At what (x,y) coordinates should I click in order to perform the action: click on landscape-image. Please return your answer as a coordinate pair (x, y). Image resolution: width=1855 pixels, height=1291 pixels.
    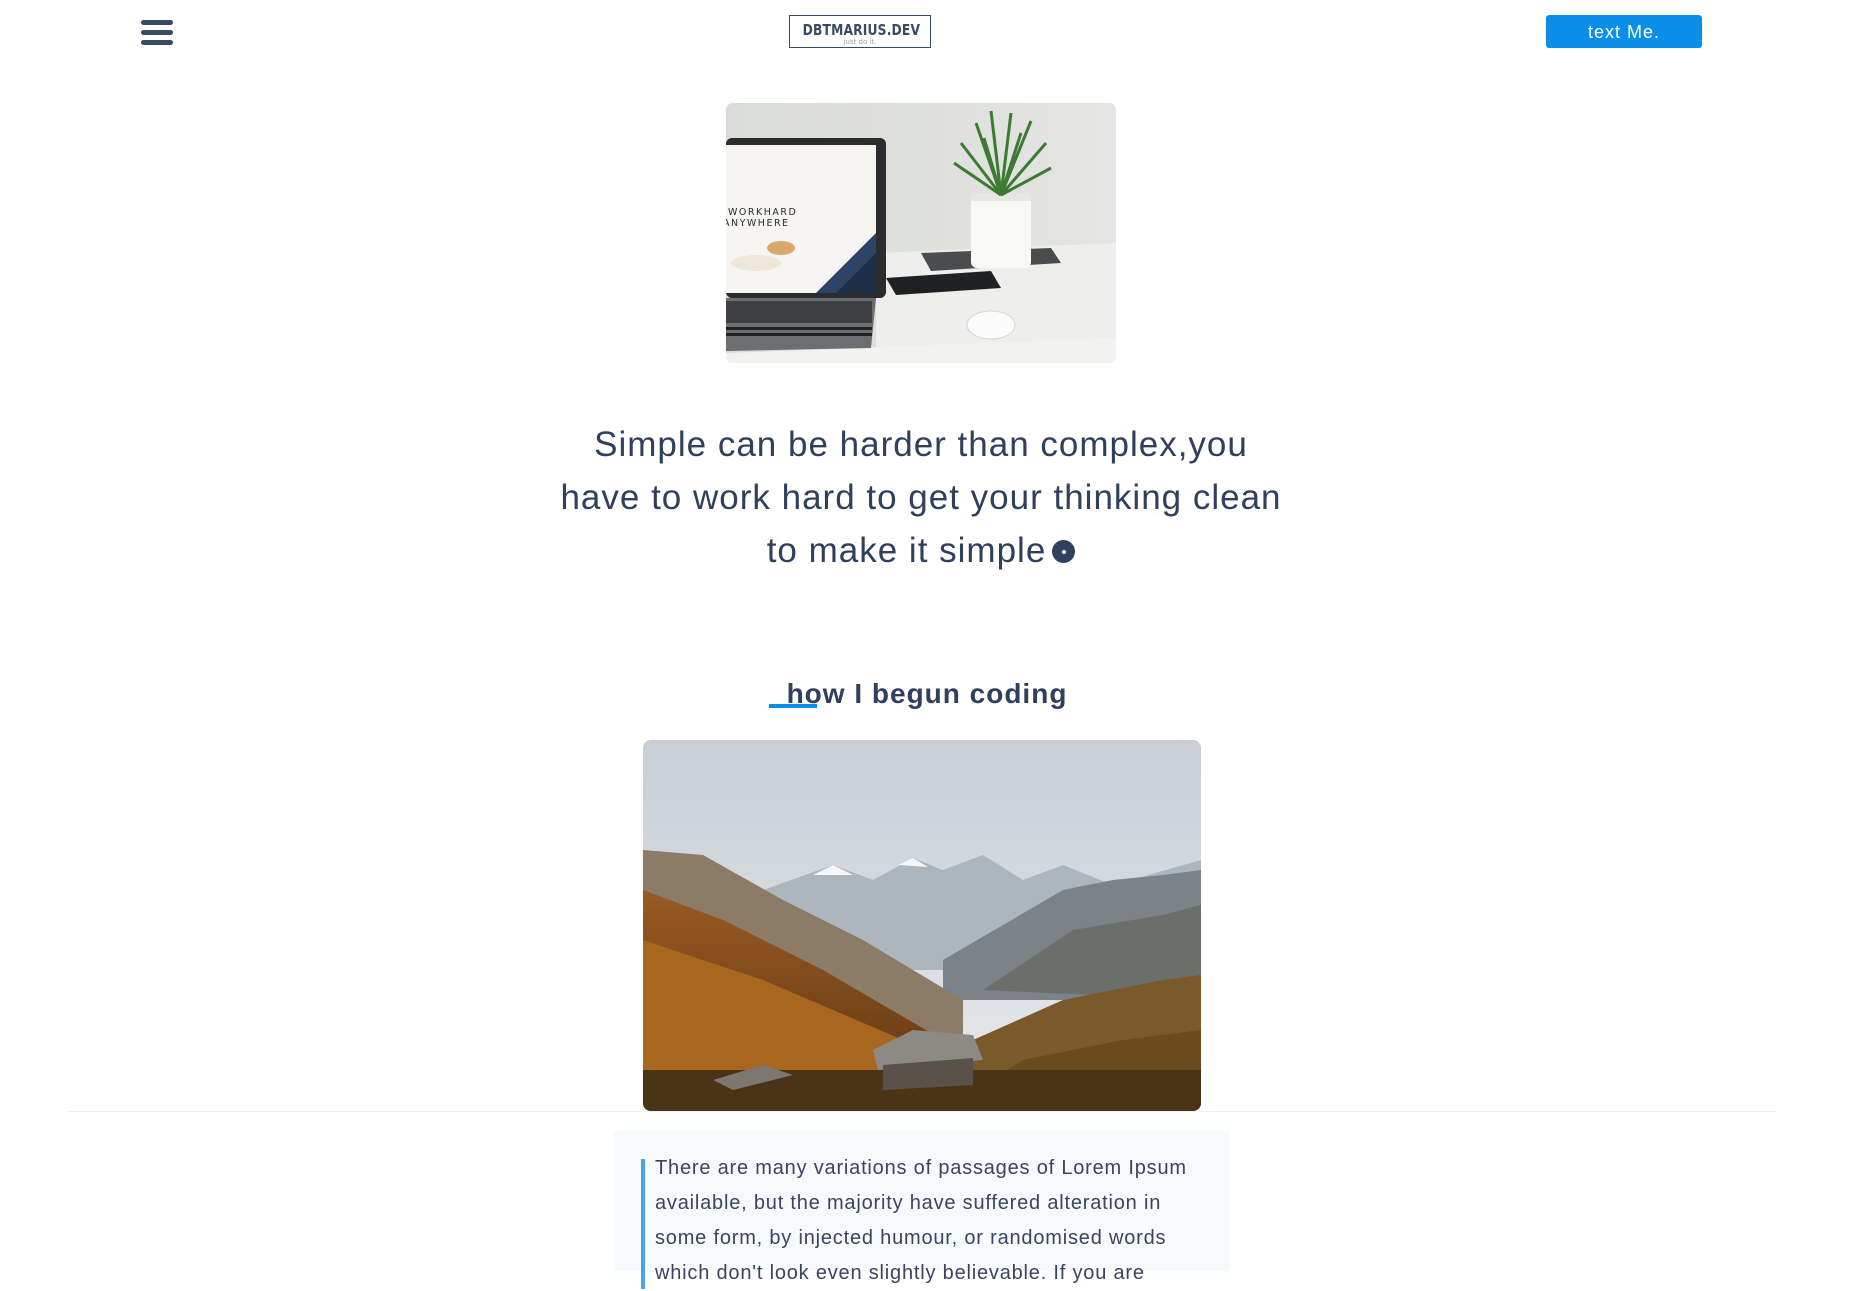
    Looking at the image, I should click on (922, 925).